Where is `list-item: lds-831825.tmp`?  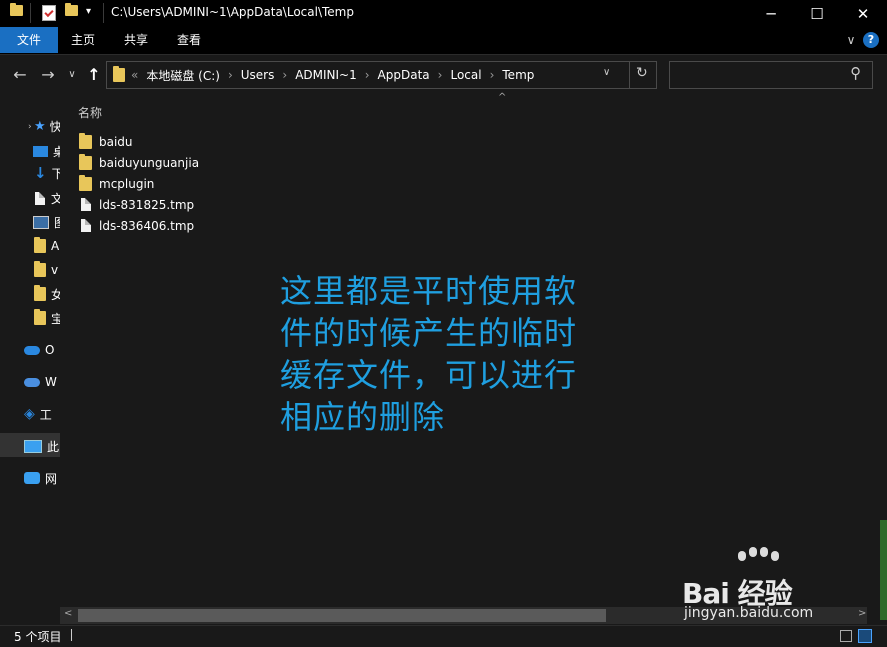 list-item: lds-831825.tmp is located at coordinates (136, 204).